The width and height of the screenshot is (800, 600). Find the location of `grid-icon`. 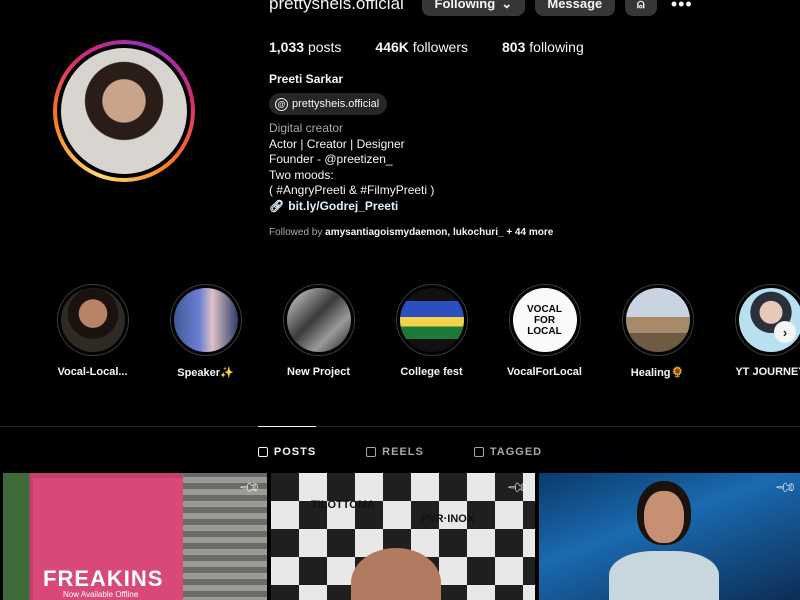

grid-icon is located at coordinates (262, 451).